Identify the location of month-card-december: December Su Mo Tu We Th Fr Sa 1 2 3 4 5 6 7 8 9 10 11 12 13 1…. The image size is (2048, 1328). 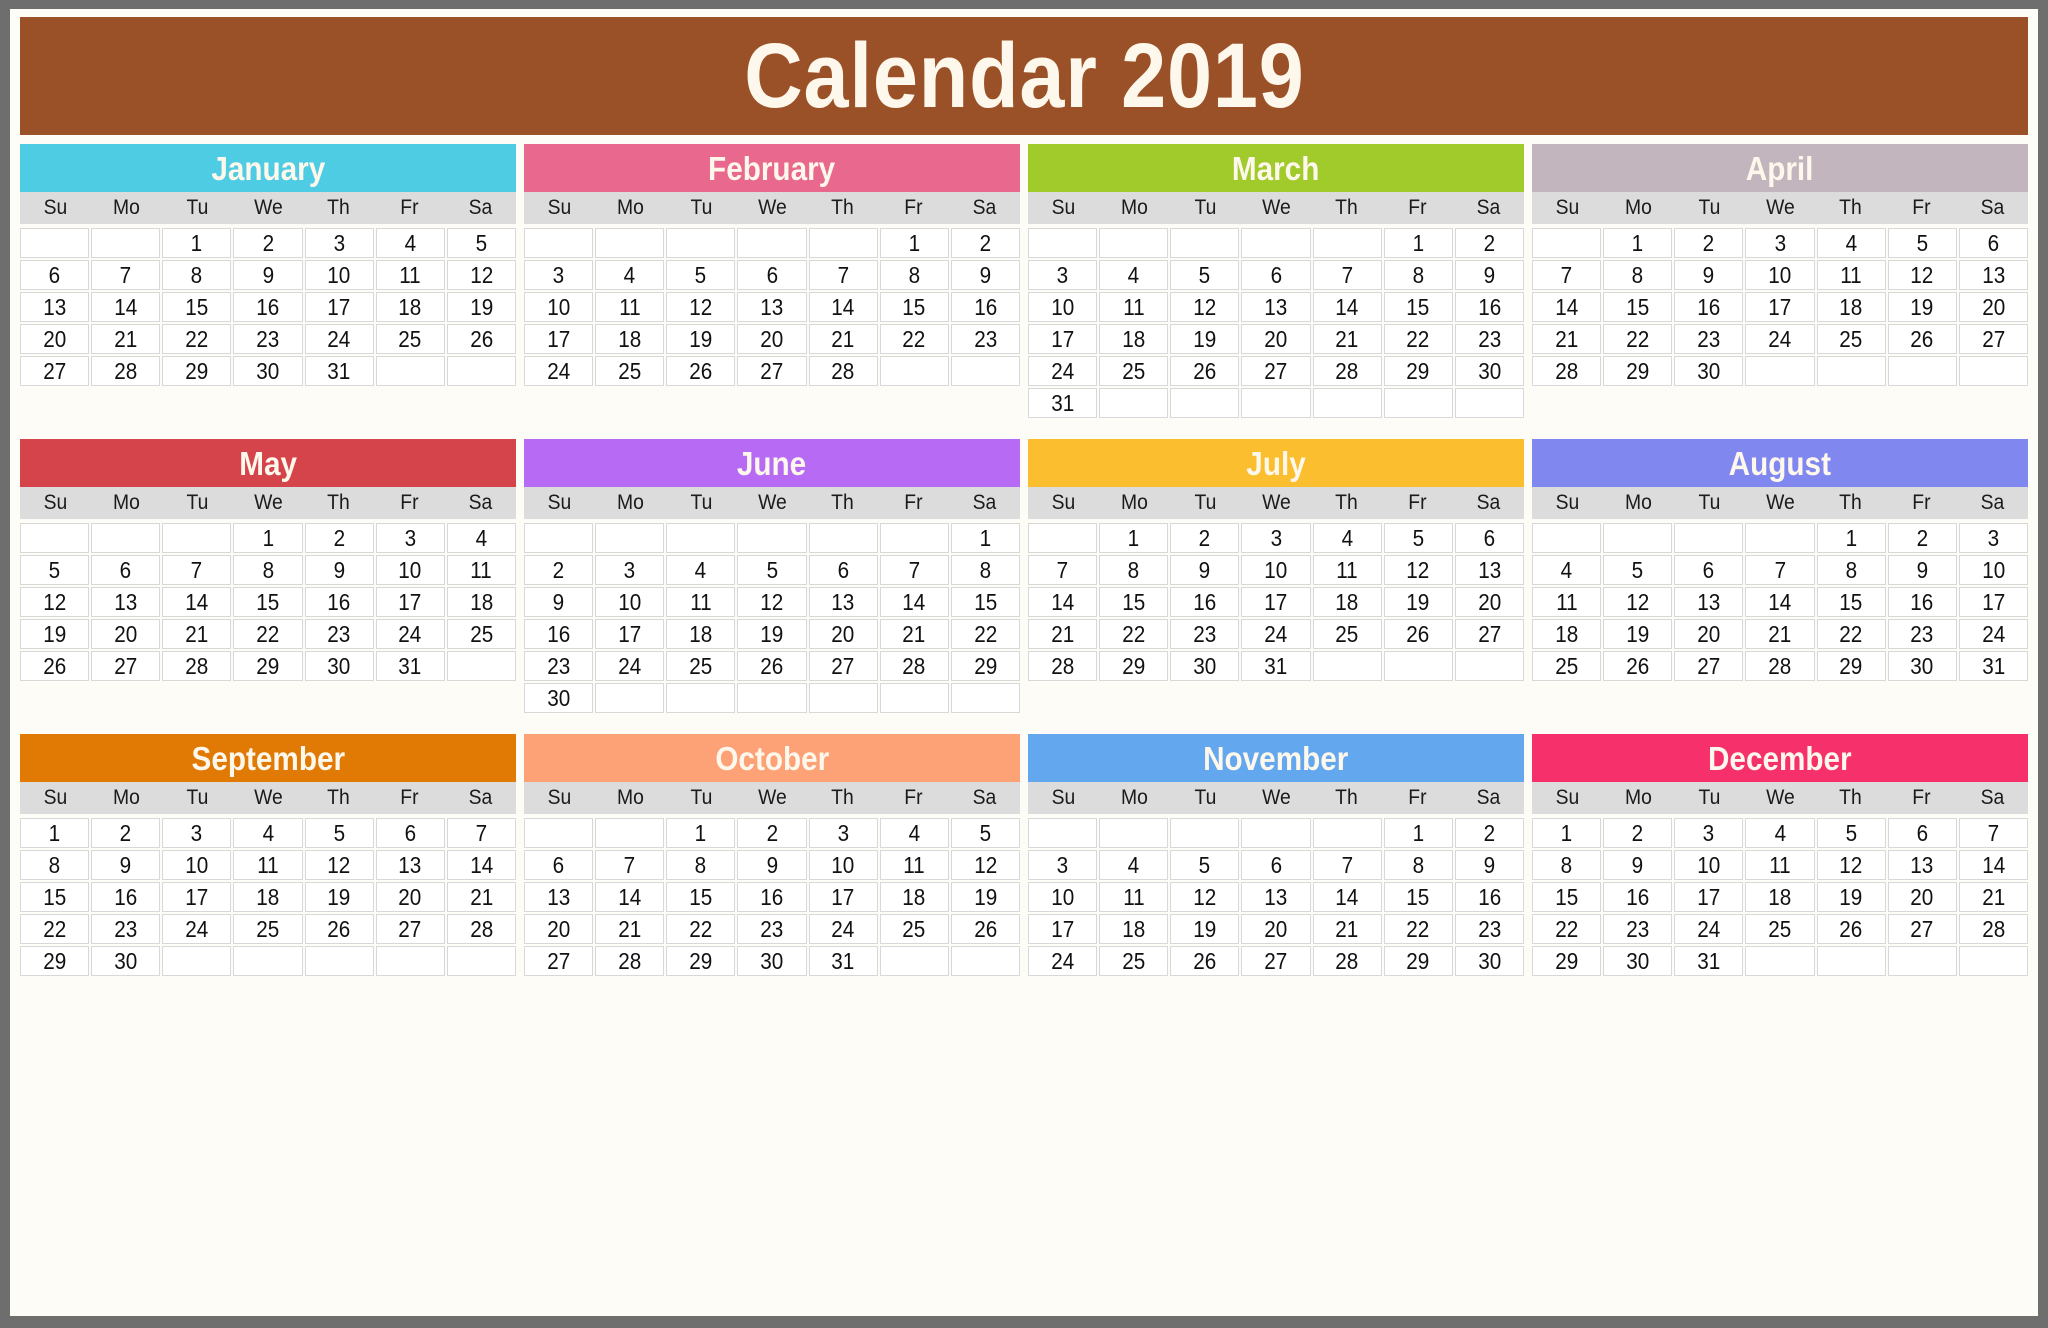
(1780, 855).